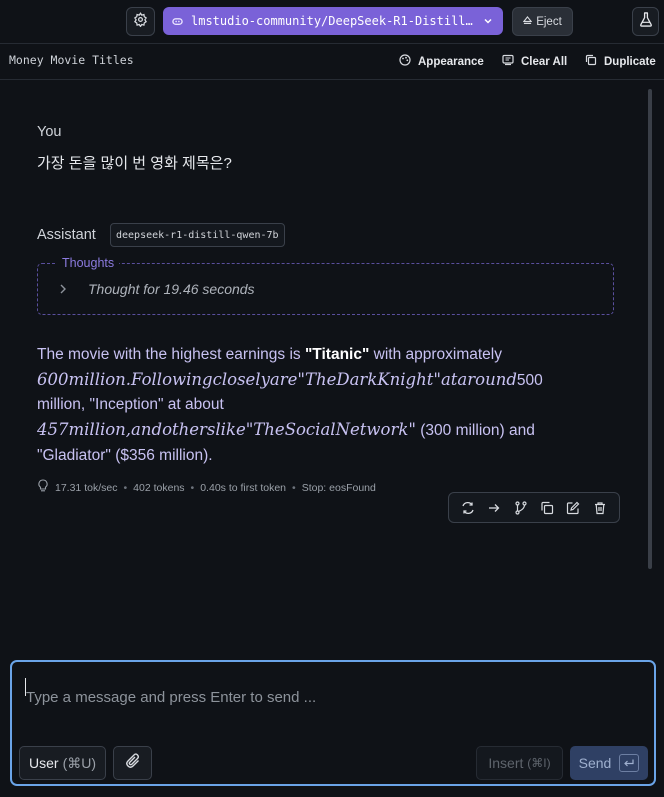 The width and height of the screenshot is (664, 797). Describe the element at coordinates (44, 763) in the screenshot. I see `role-label: User` at that location.